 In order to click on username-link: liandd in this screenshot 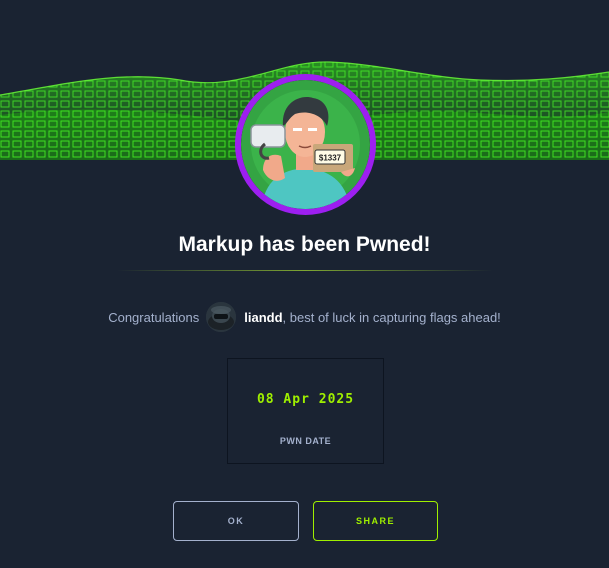, I will do `click(263, 317)`.